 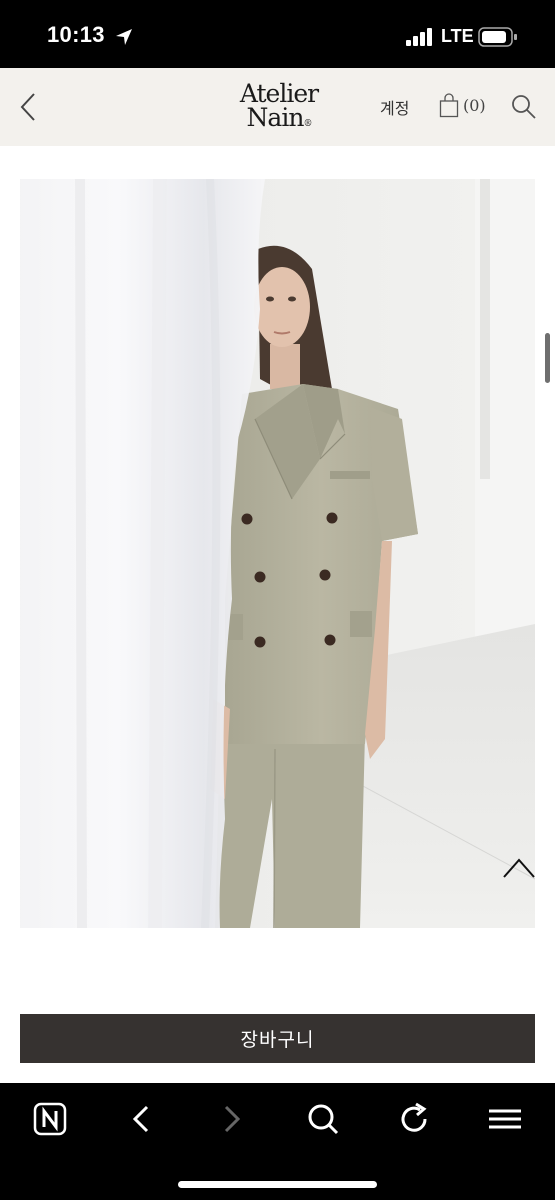 I want to click on brand-logo: Atelier Nain®, so click(x=279, y=106).